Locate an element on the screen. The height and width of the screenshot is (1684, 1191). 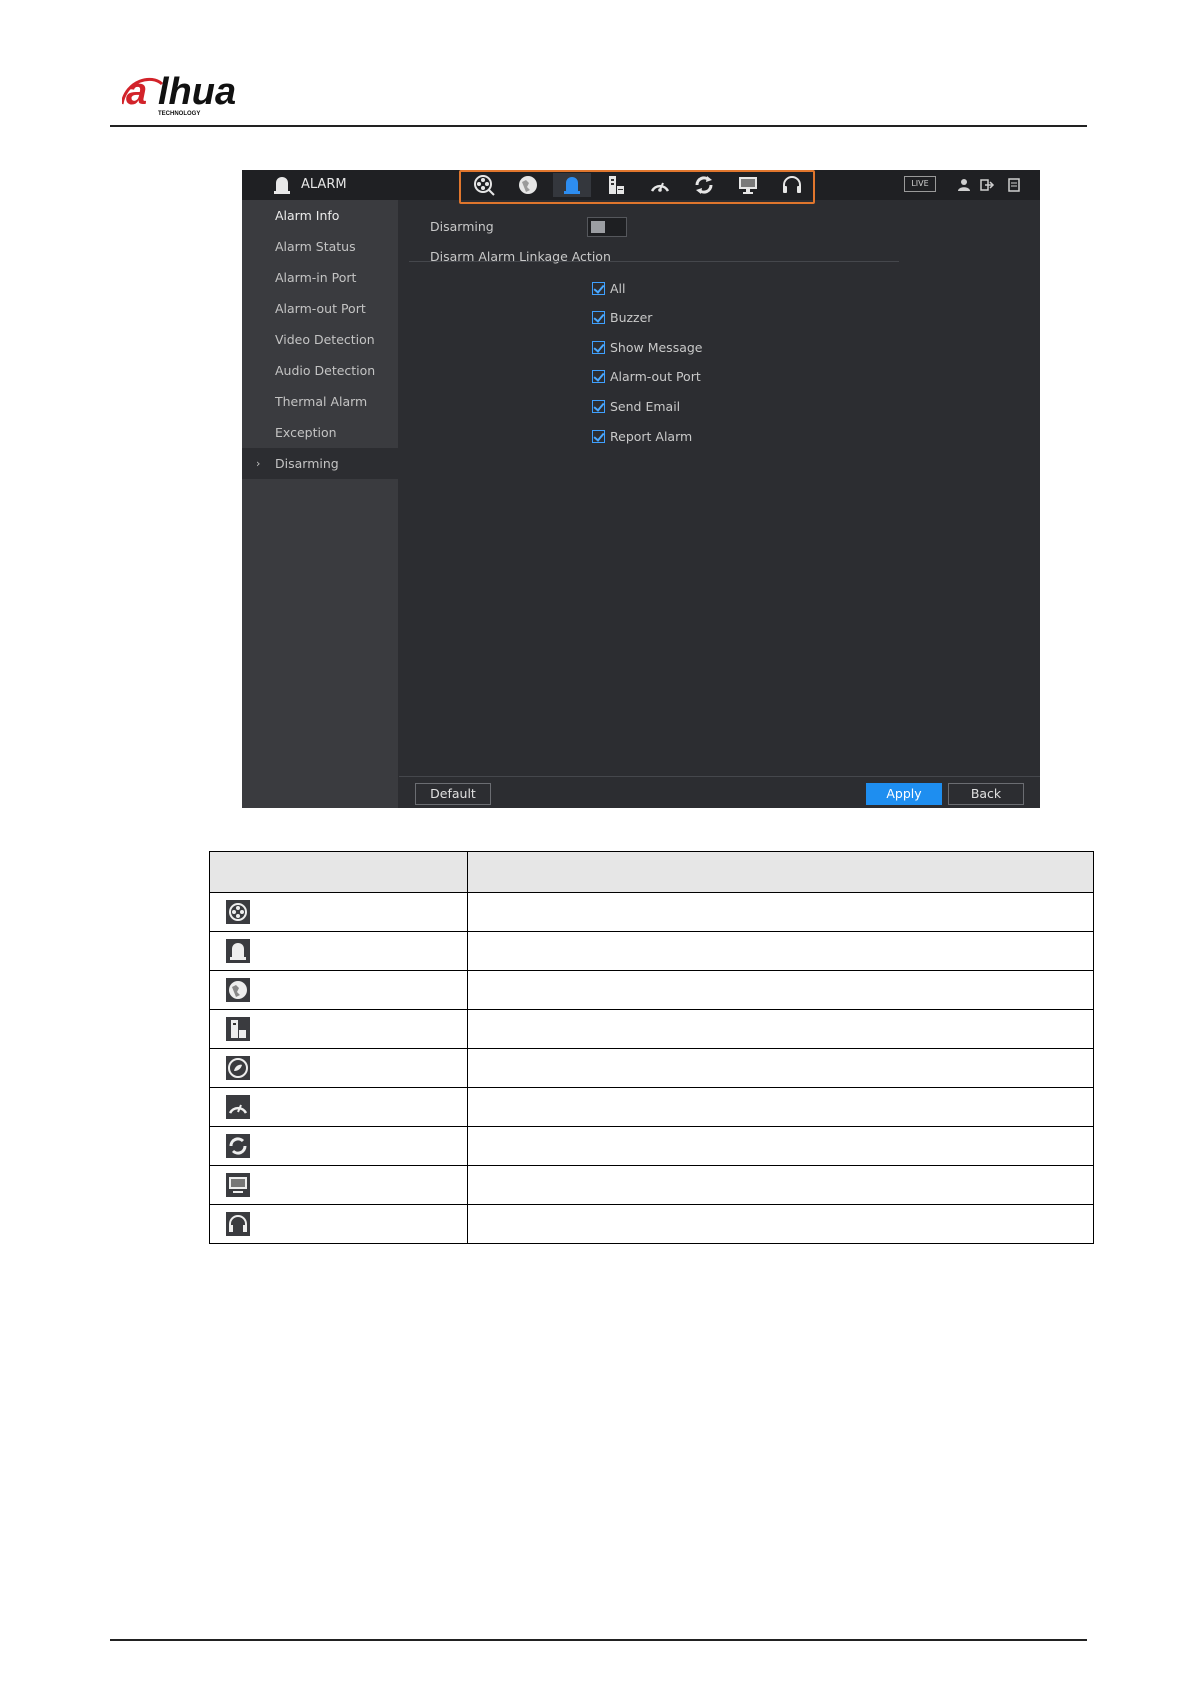
svg-text: lhua is located at coordinates (197, 92).